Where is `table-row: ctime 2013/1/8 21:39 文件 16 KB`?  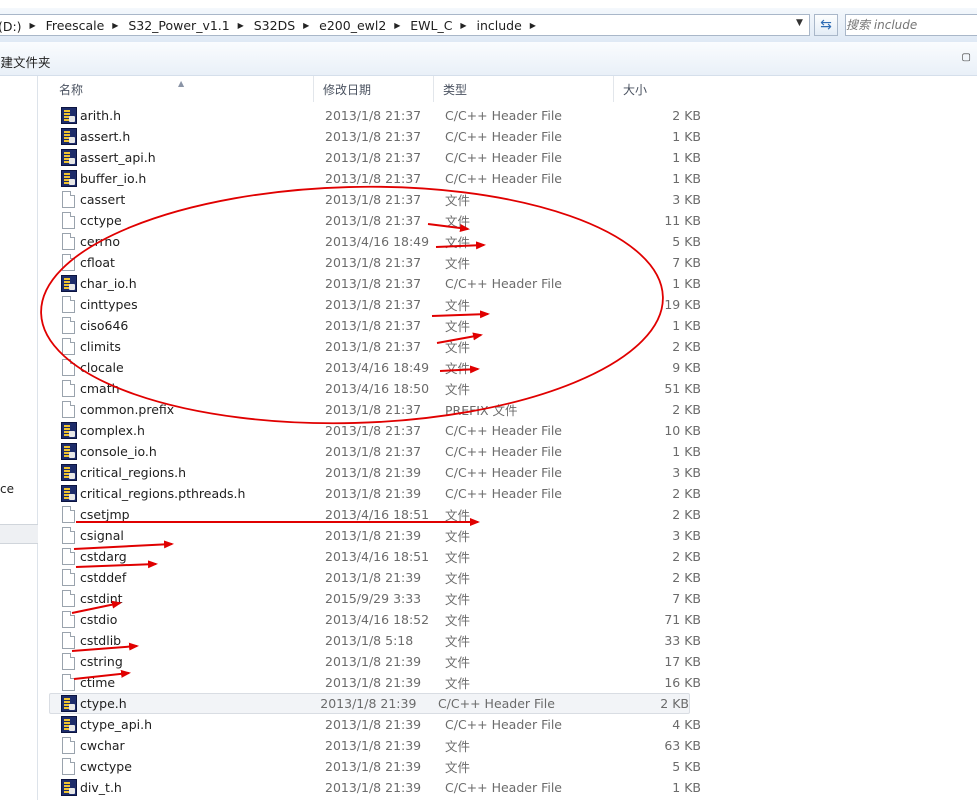 table-row: ctime 2013/1/8 21:39 文件 16 KB is located at coordinates (505, 682).